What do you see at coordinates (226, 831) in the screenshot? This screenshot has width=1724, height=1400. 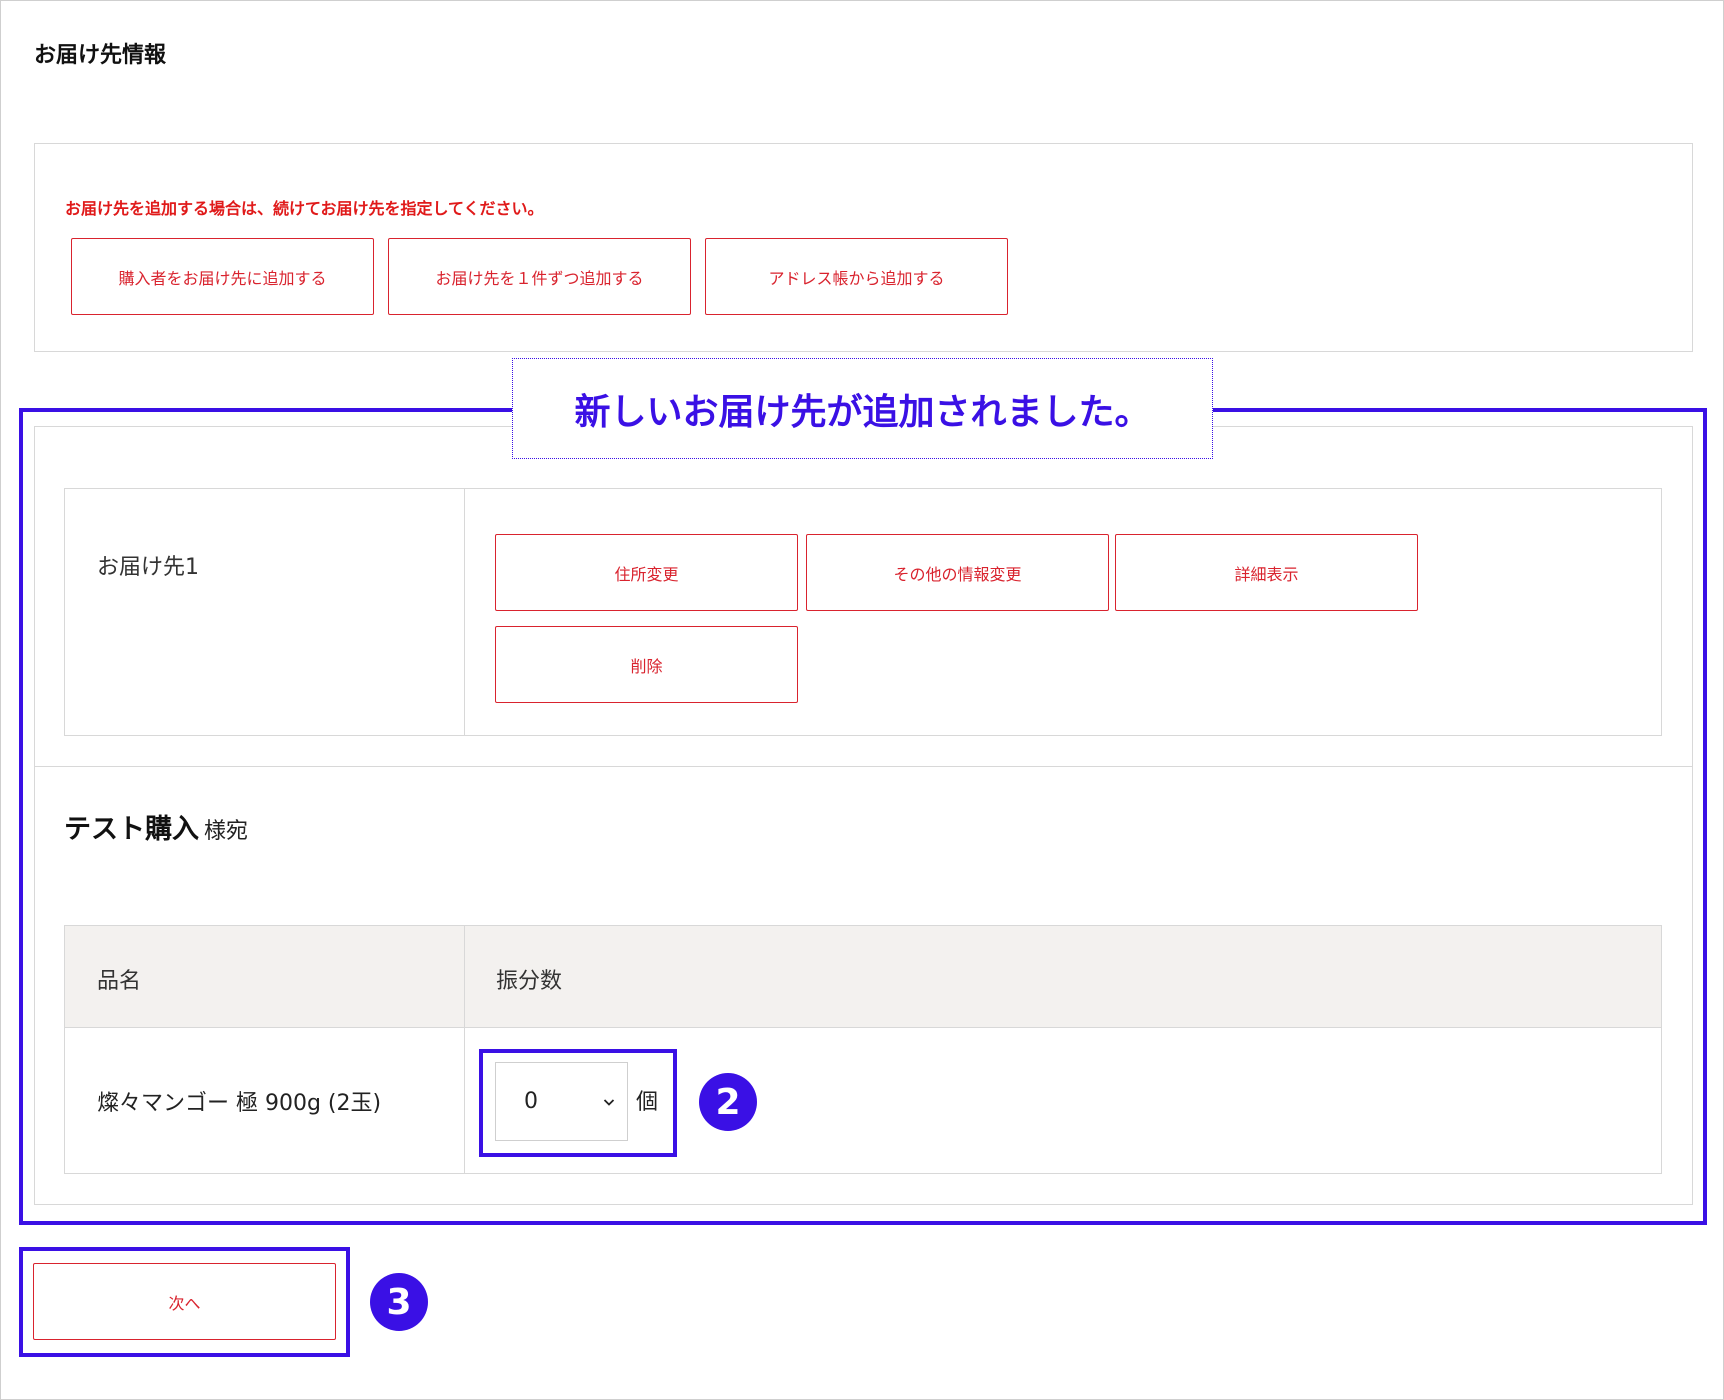 I see `recipient-suffix: 様宛` at bounding box center [226, 831].